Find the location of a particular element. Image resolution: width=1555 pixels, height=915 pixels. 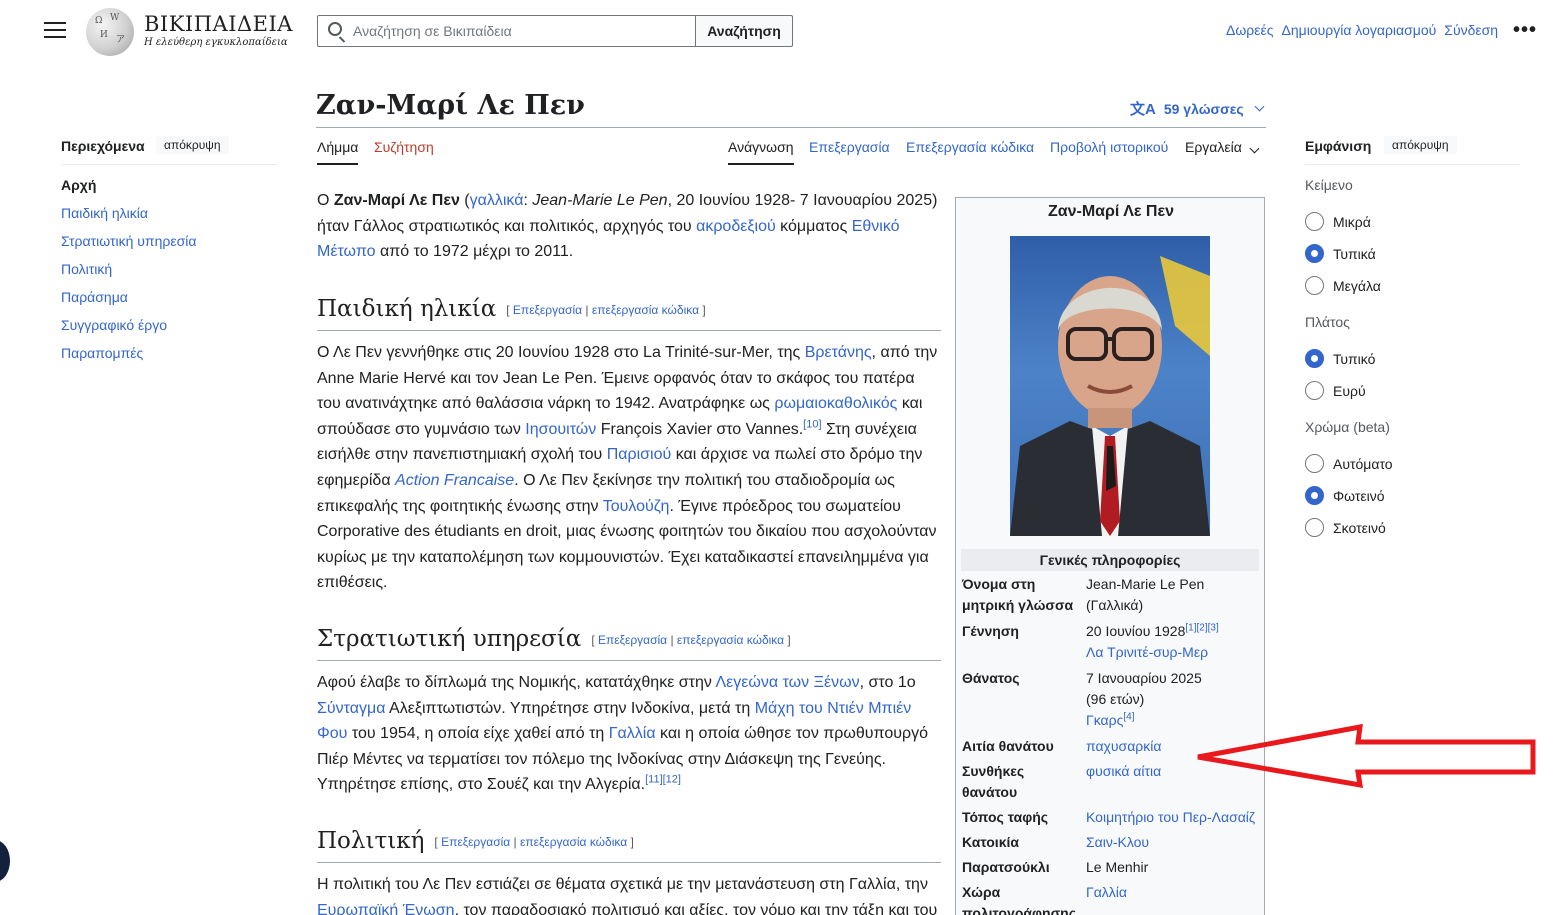

tools-label: Εργαλεία is located at coordinates (1213, 147).